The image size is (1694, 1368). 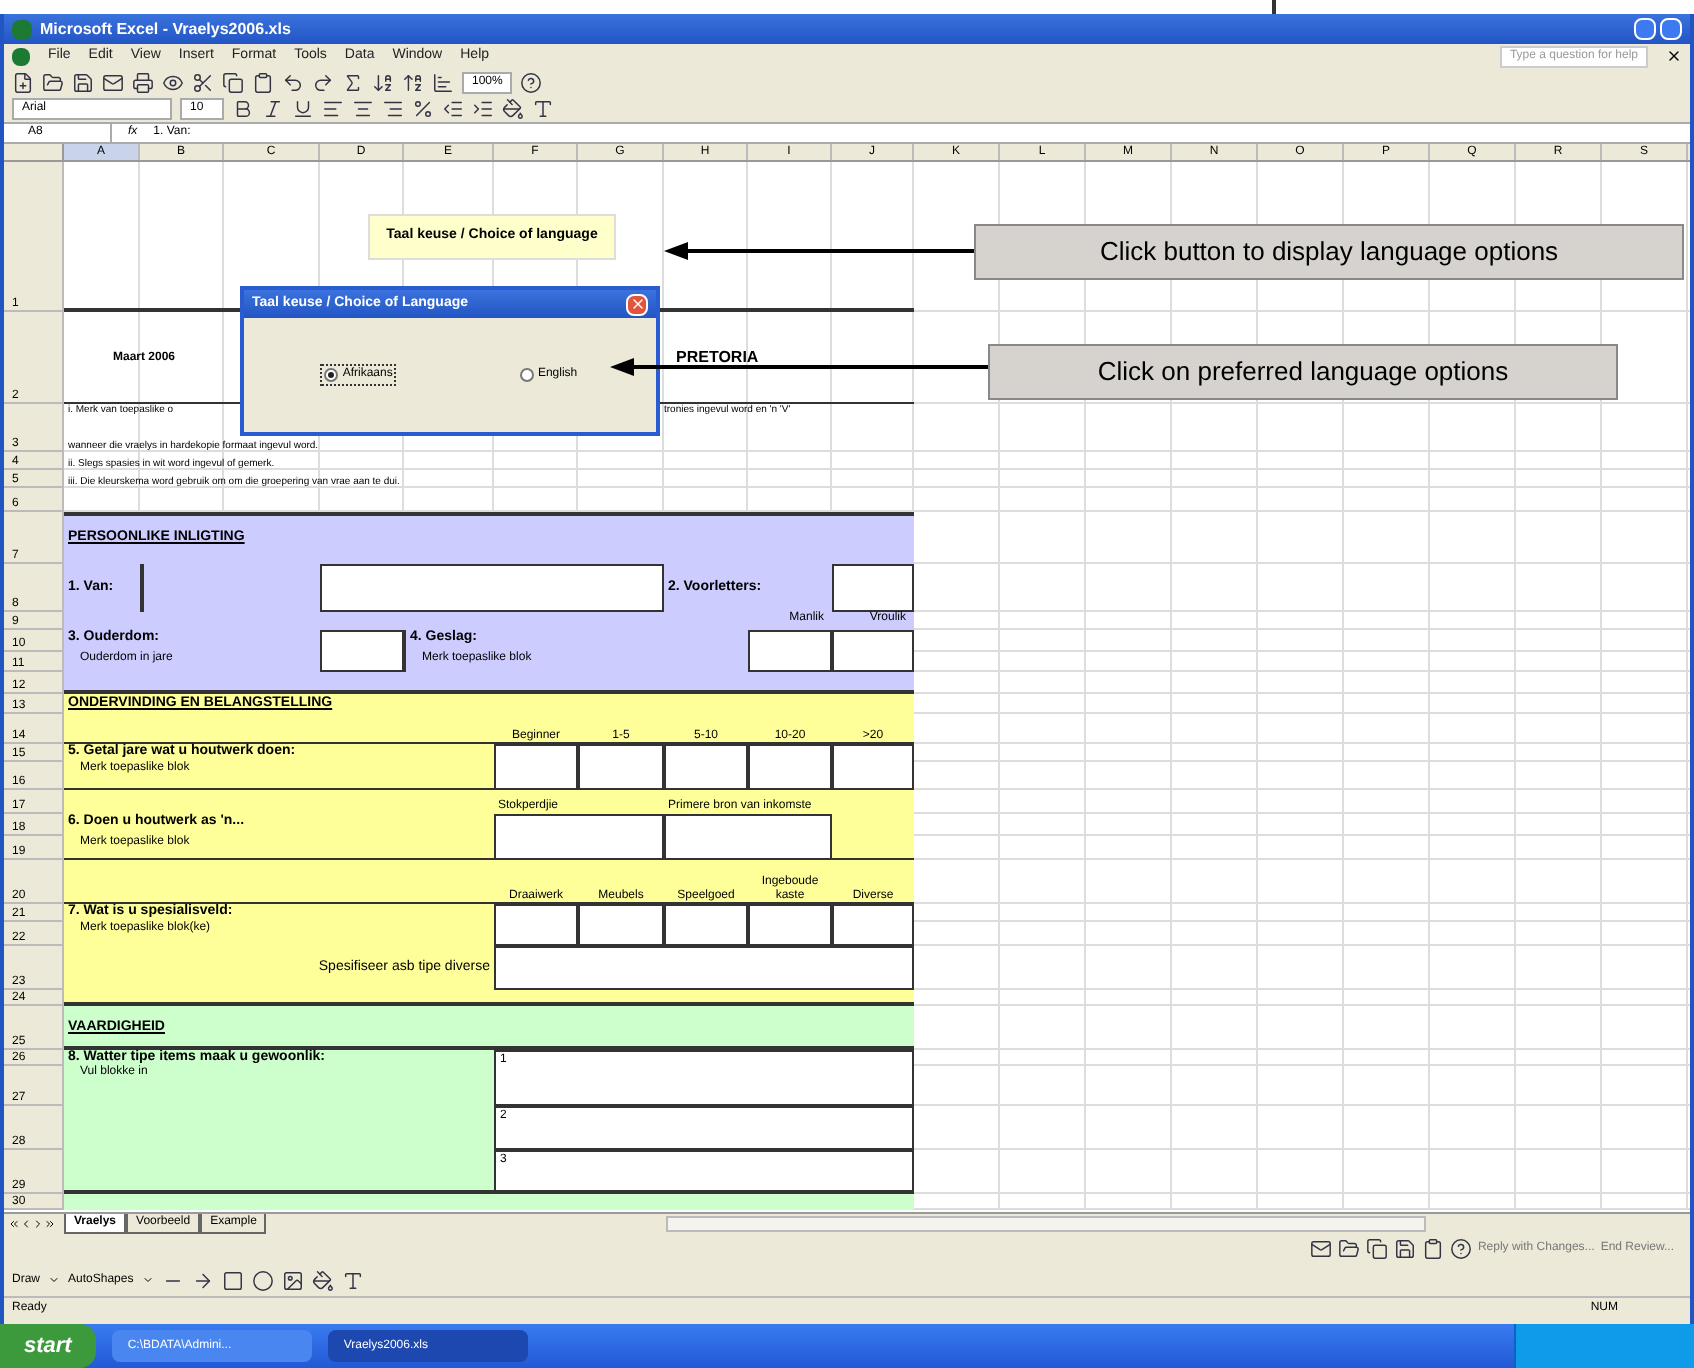 I want to click on image-icon, so click(x=292, y=1280).